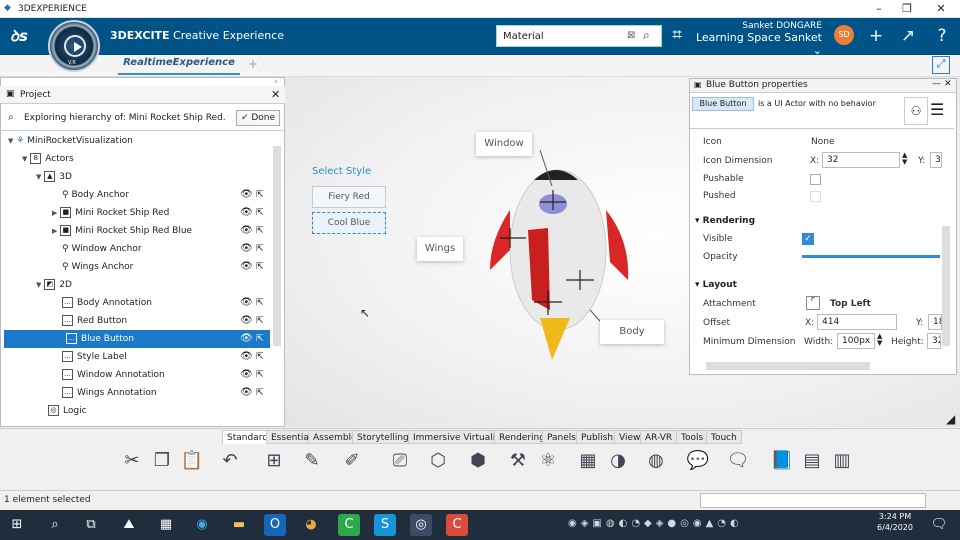  What do you see at coordinates (135, 177) in the screenshot?
I see `tree-item-3d: ▼ ▲ 3D` at bounding box center [135, 177].